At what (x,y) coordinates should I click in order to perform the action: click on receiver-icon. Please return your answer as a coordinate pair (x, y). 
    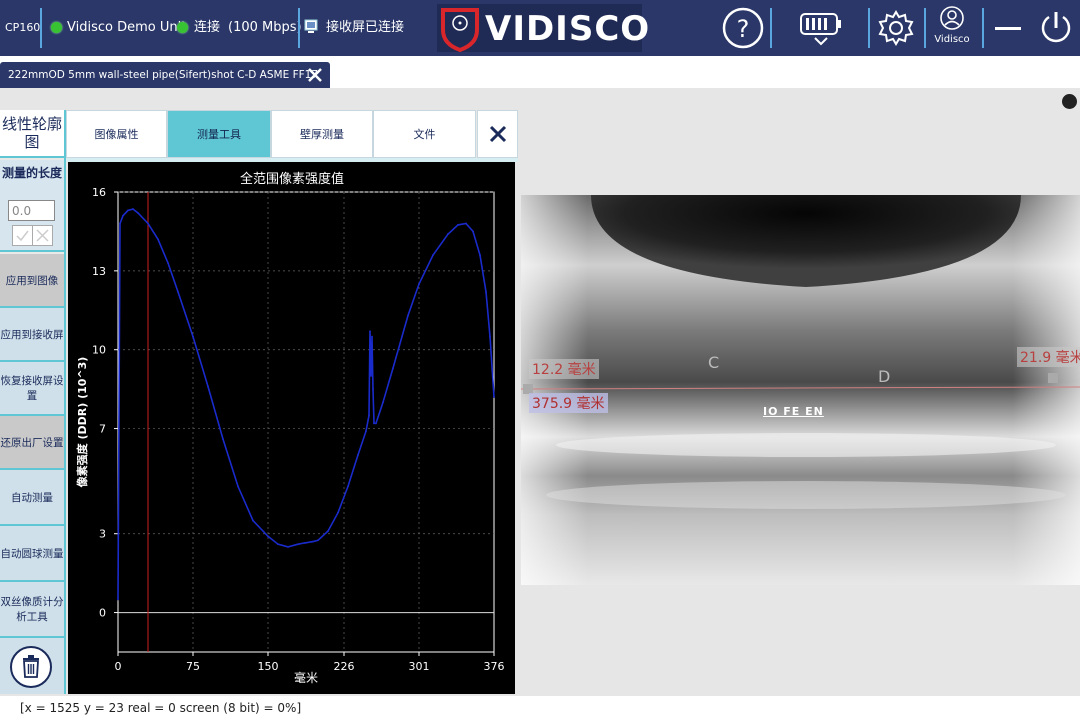
    Looking at the image, I should click on (312, 27).